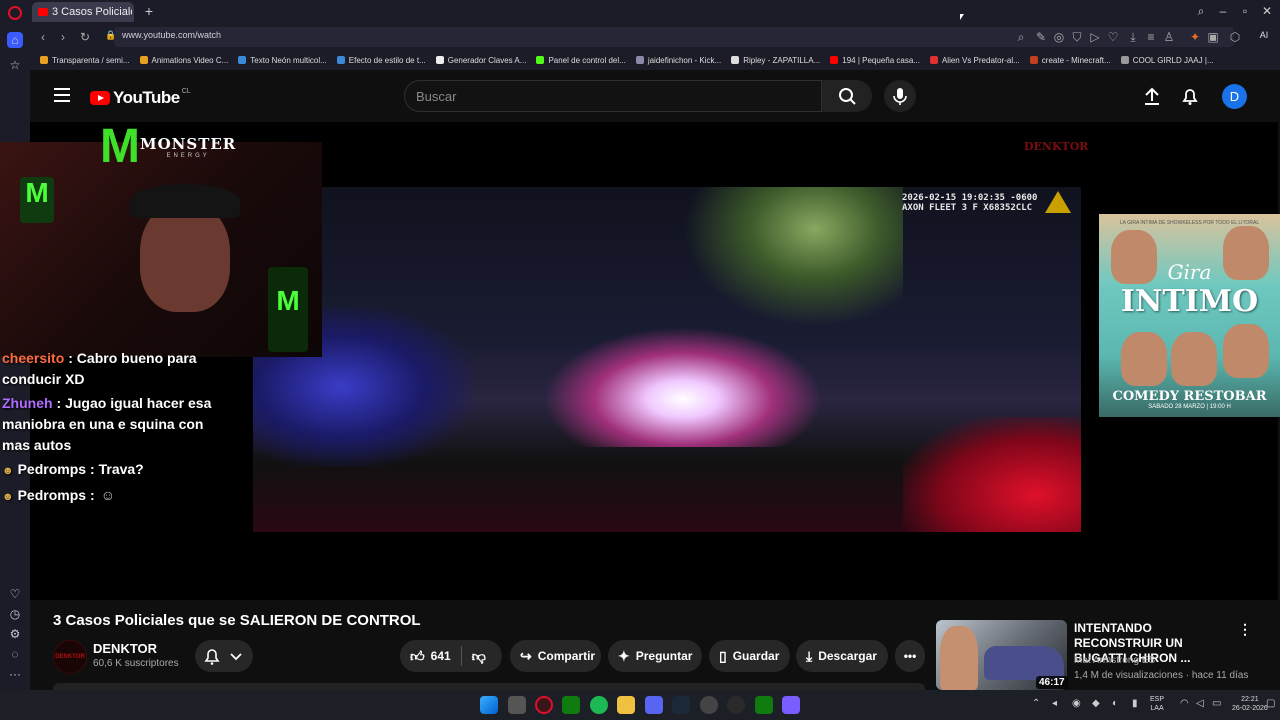 The width and height of the screenshot is (1280, 720). Describe the element at coordinates (1200, 703) in the screenshot. I see `volume-icon: ◁` at that location.